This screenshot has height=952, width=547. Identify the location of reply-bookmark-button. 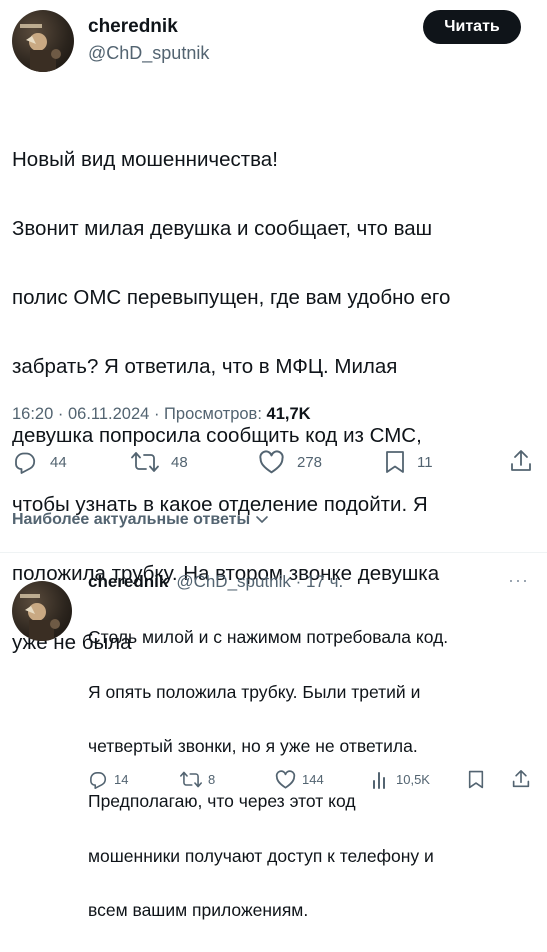
(476, 779).